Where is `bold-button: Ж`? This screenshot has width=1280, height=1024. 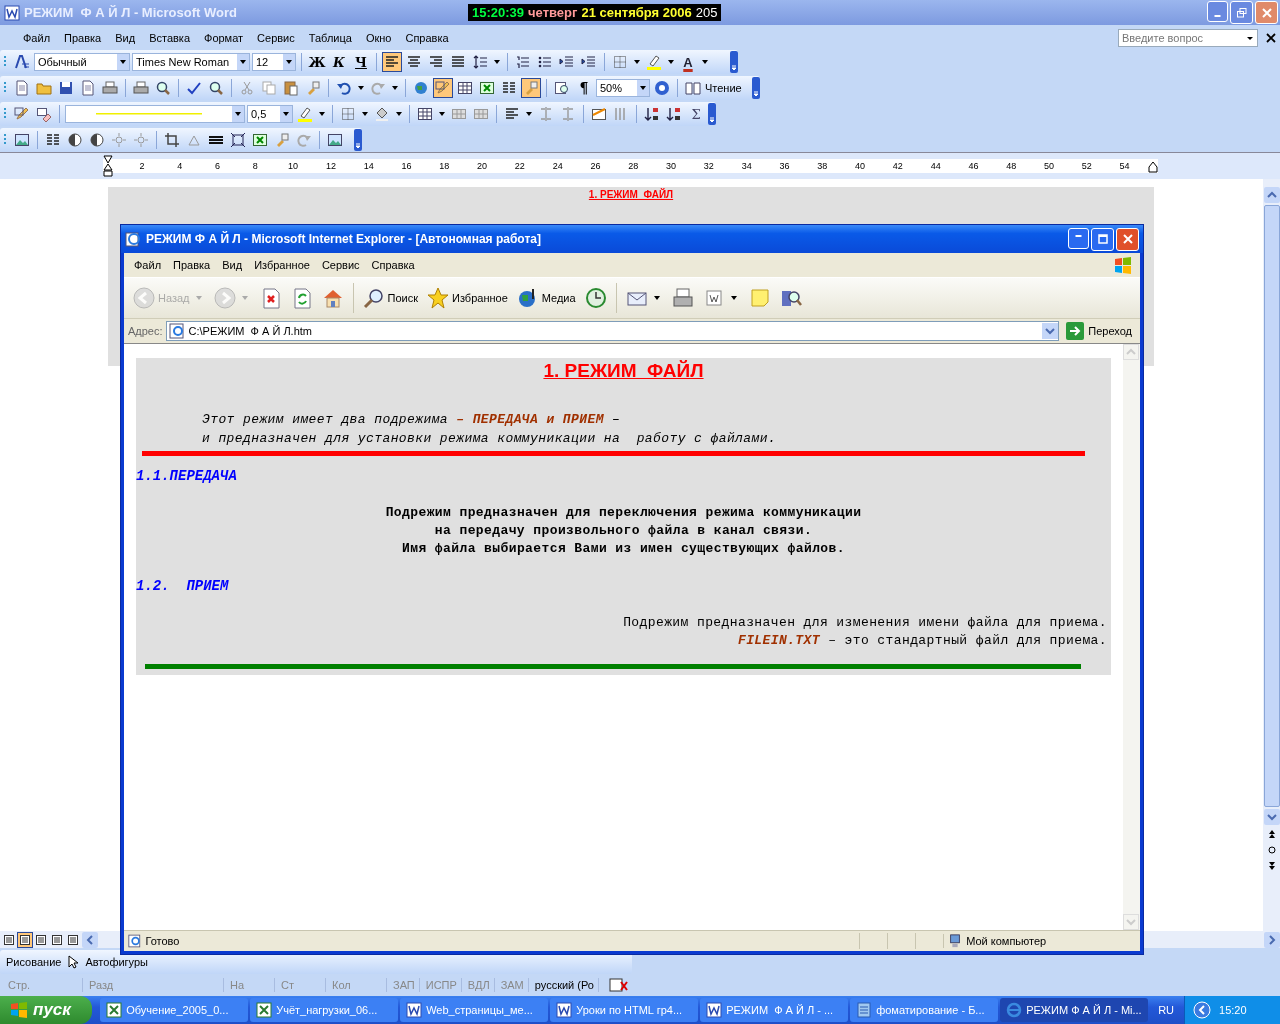 bold-button: Ж is located at coordinates (317, 62).